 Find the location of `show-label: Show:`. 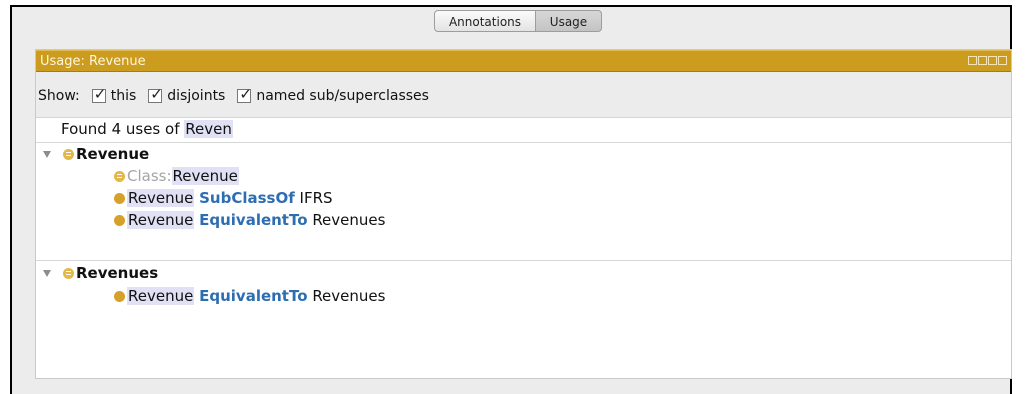

show-label: Show: is located at coordinates (59, 96).